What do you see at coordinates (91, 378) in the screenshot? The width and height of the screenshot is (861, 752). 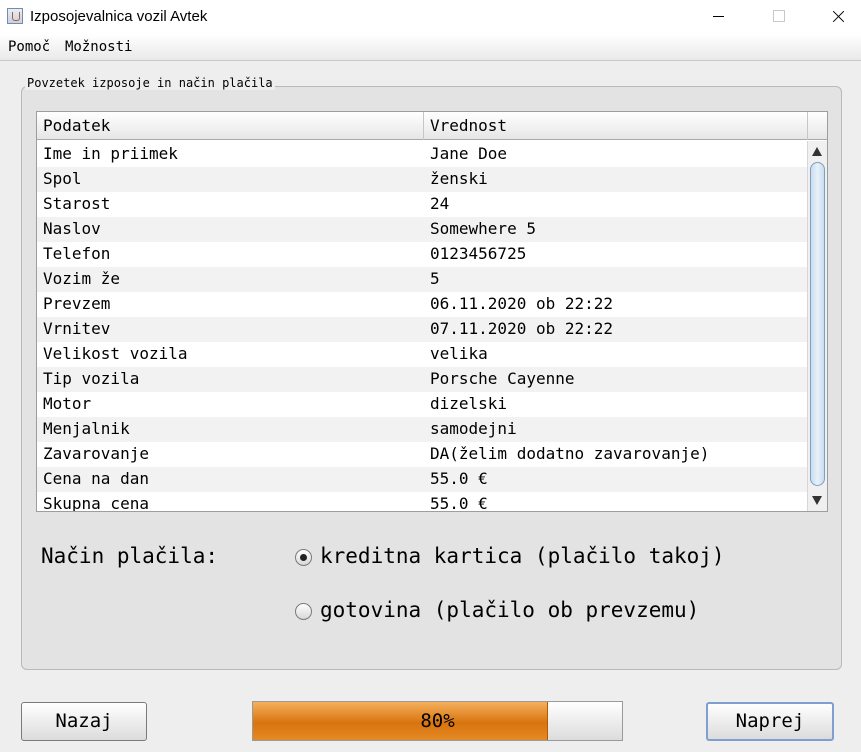 I see `table-cell-field: Tip vozila` at bounding box center [91, 378].